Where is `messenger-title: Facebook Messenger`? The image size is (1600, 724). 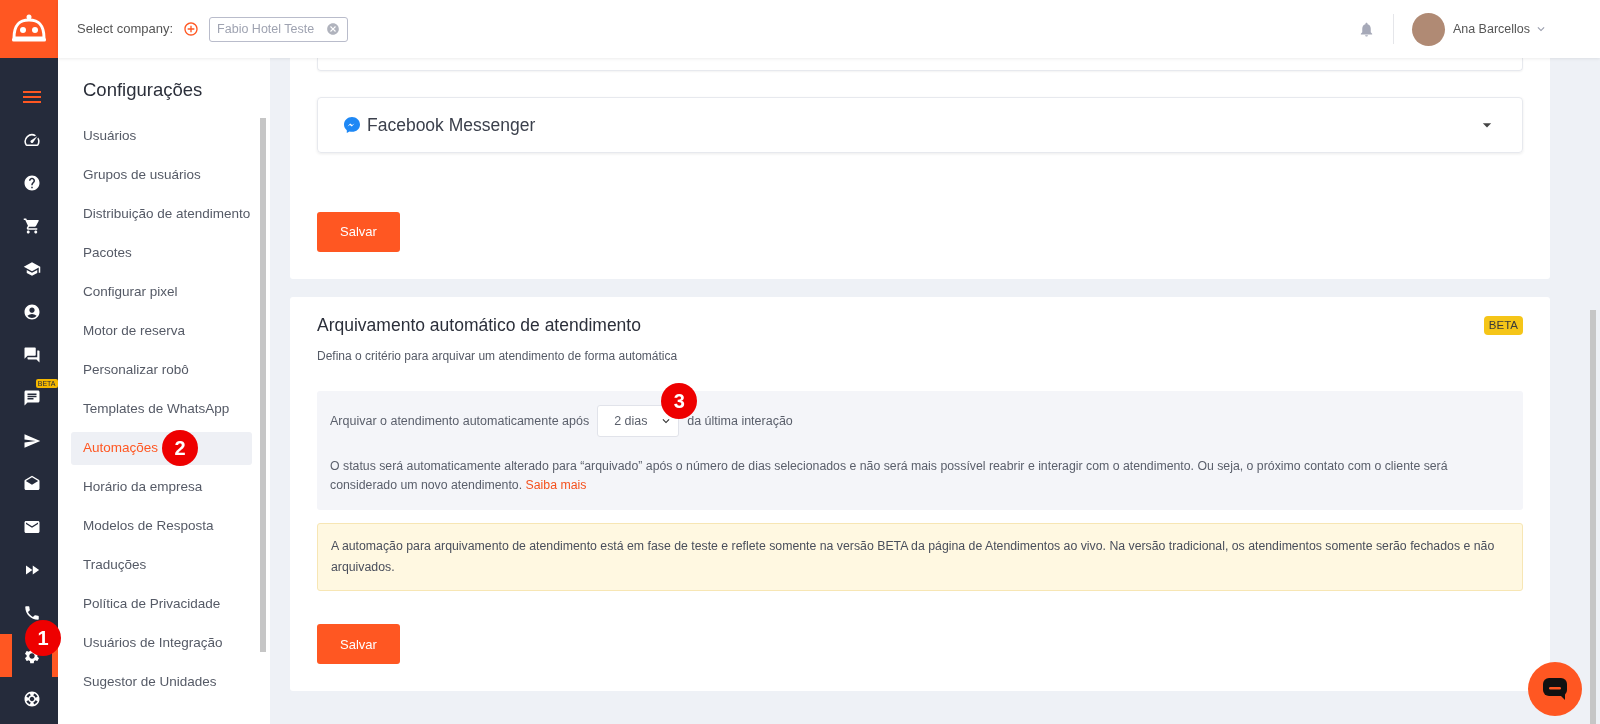 messenger-title: Facebook Messenger is located at coordinates (451, 125).